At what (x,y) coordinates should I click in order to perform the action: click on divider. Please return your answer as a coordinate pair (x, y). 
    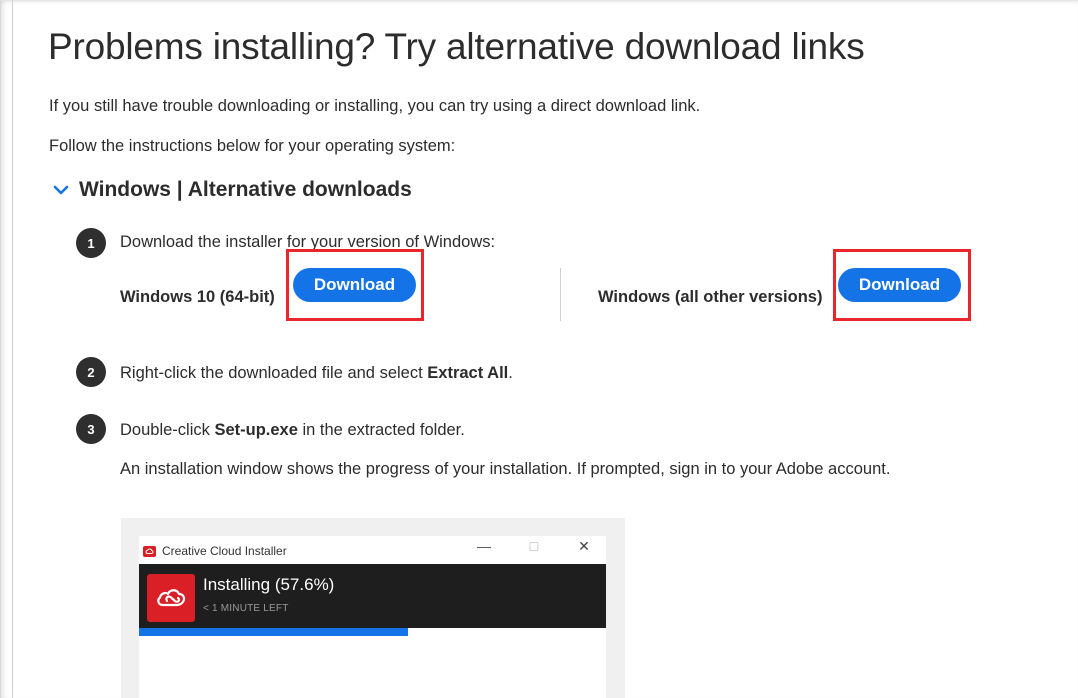
    Looking at the image, I should click on (560, 294).